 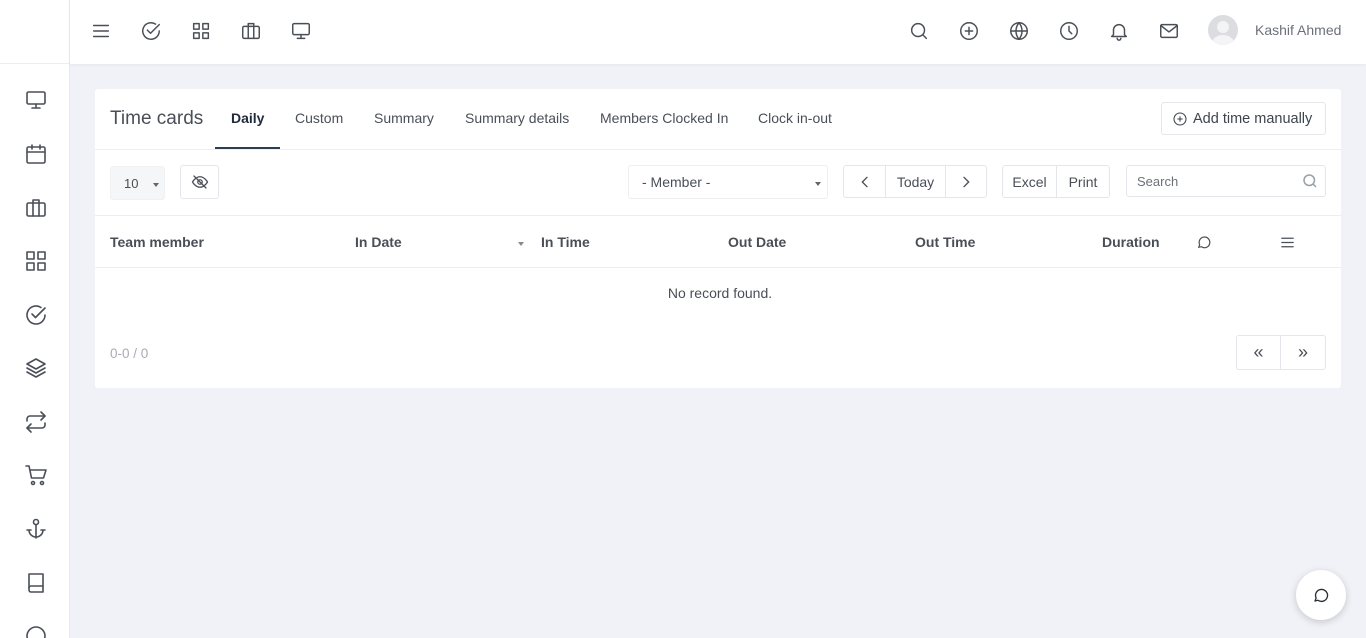 I want to click on previous-day-button, so click(x=864, y=181).